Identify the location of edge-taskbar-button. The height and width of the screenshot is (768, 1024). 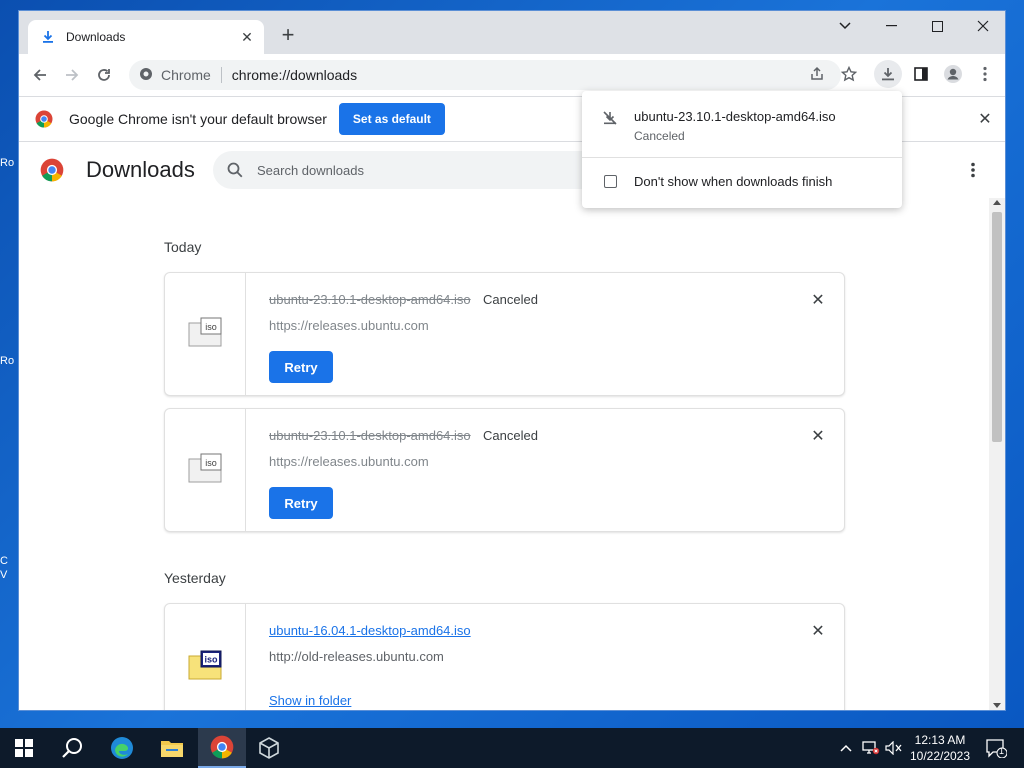
(122, 748).